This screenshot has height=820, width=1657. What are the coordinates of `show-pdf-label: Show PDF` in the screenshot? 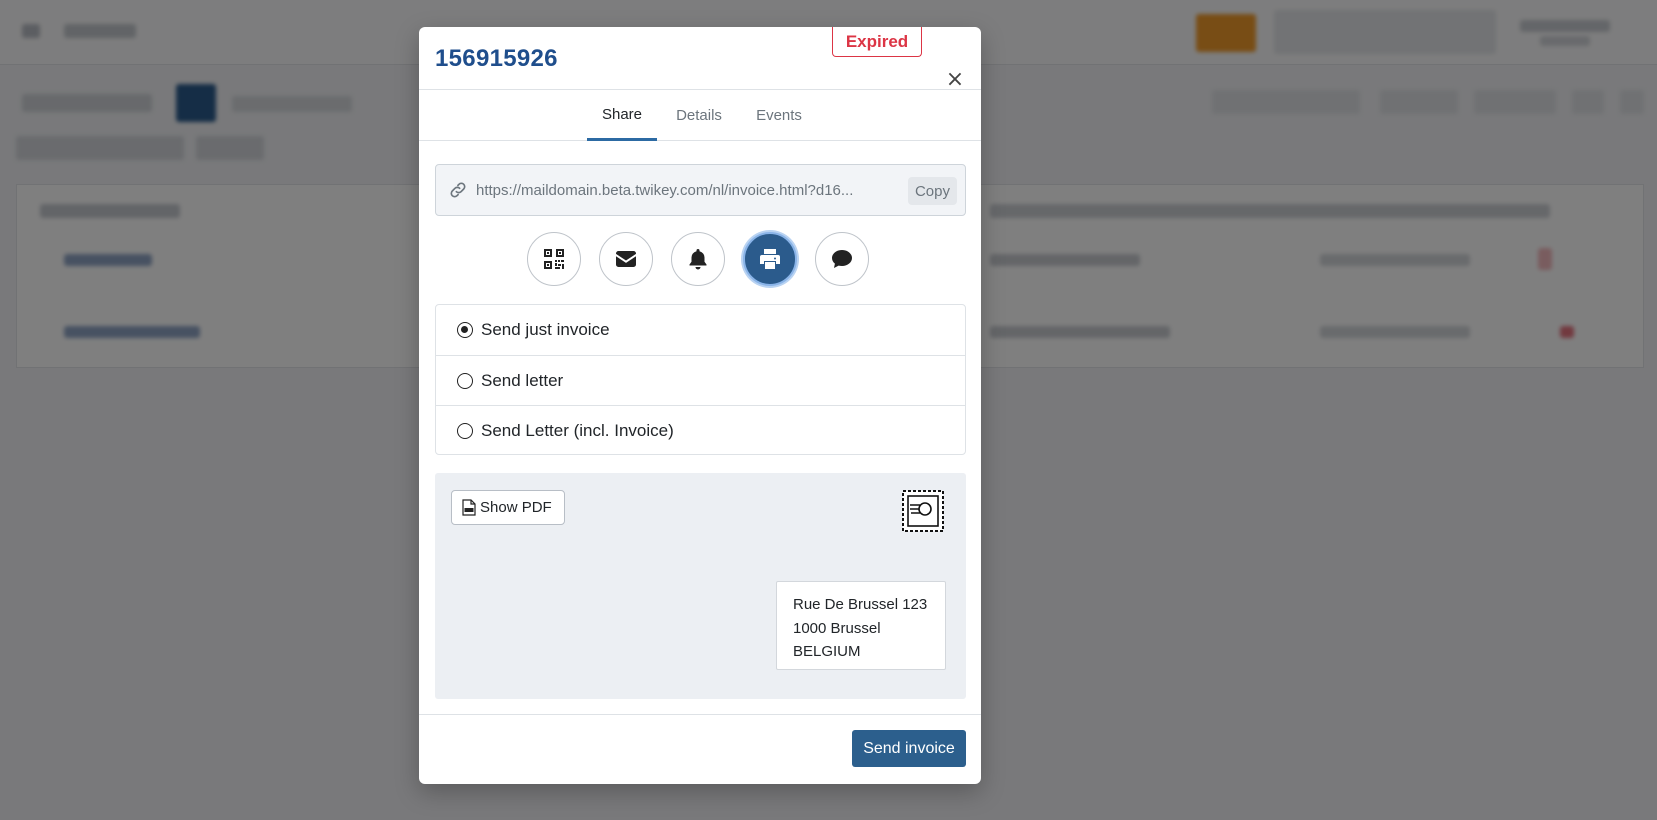 It's located at (516, 507).